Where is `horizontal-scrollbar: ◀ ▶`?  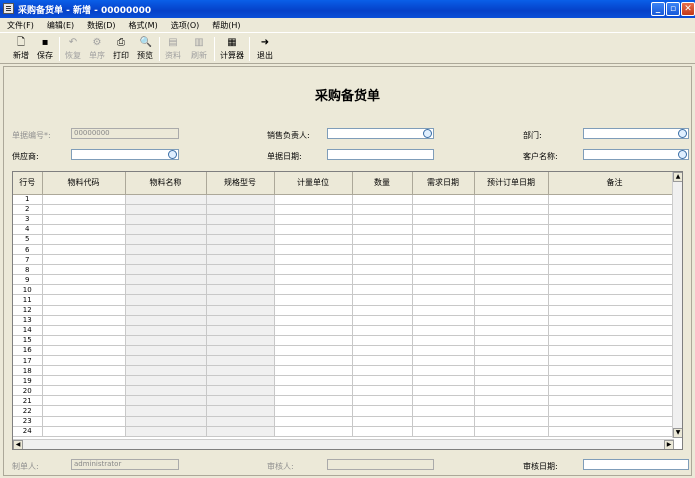
horizontal-scrollbar: ◀ ▶ is located at coordinates (343, 444).